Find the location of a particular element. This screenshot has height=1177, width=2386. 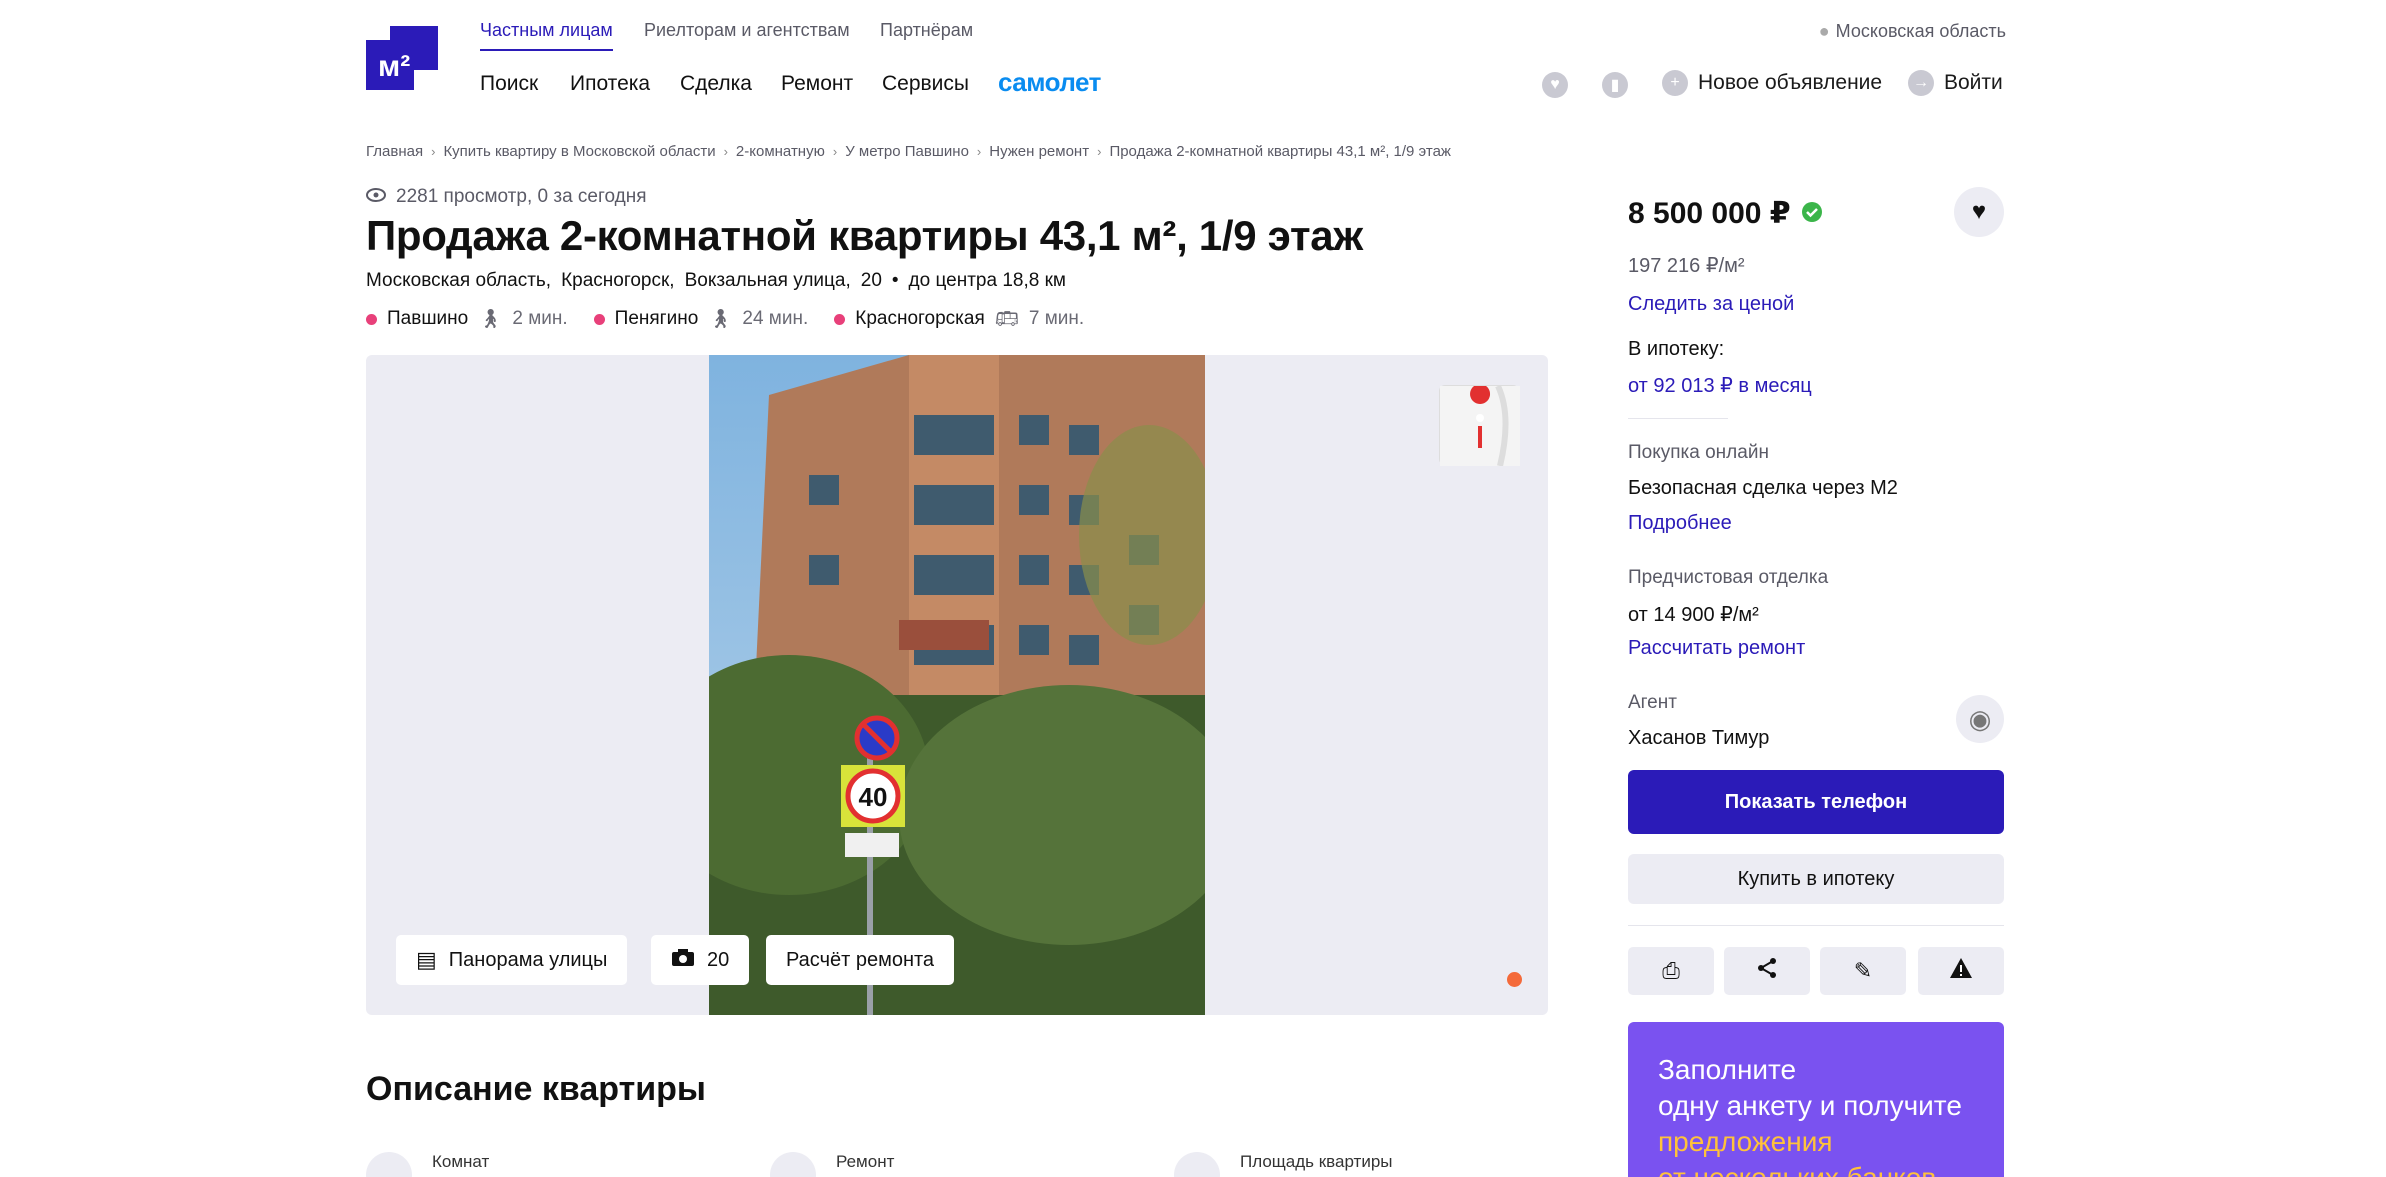

photos-count: 20 is located at coordinates (718, 959).